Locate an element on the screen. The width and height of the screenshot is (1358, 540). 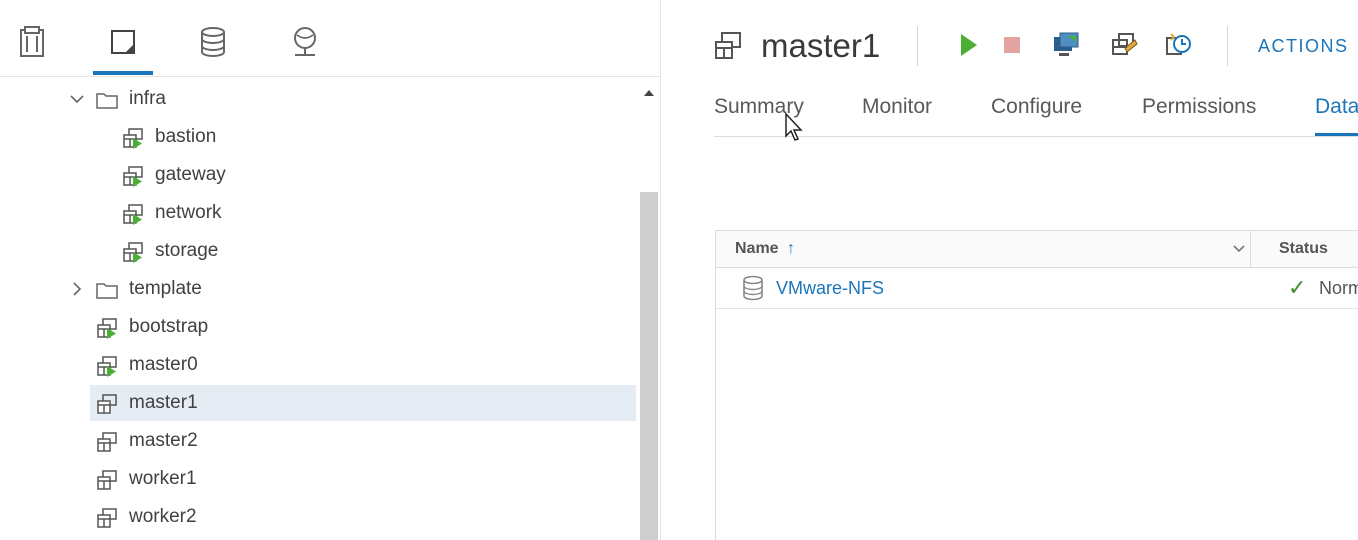
datastore-name-link: VMware-NFS is located at coordinates (830, 288).